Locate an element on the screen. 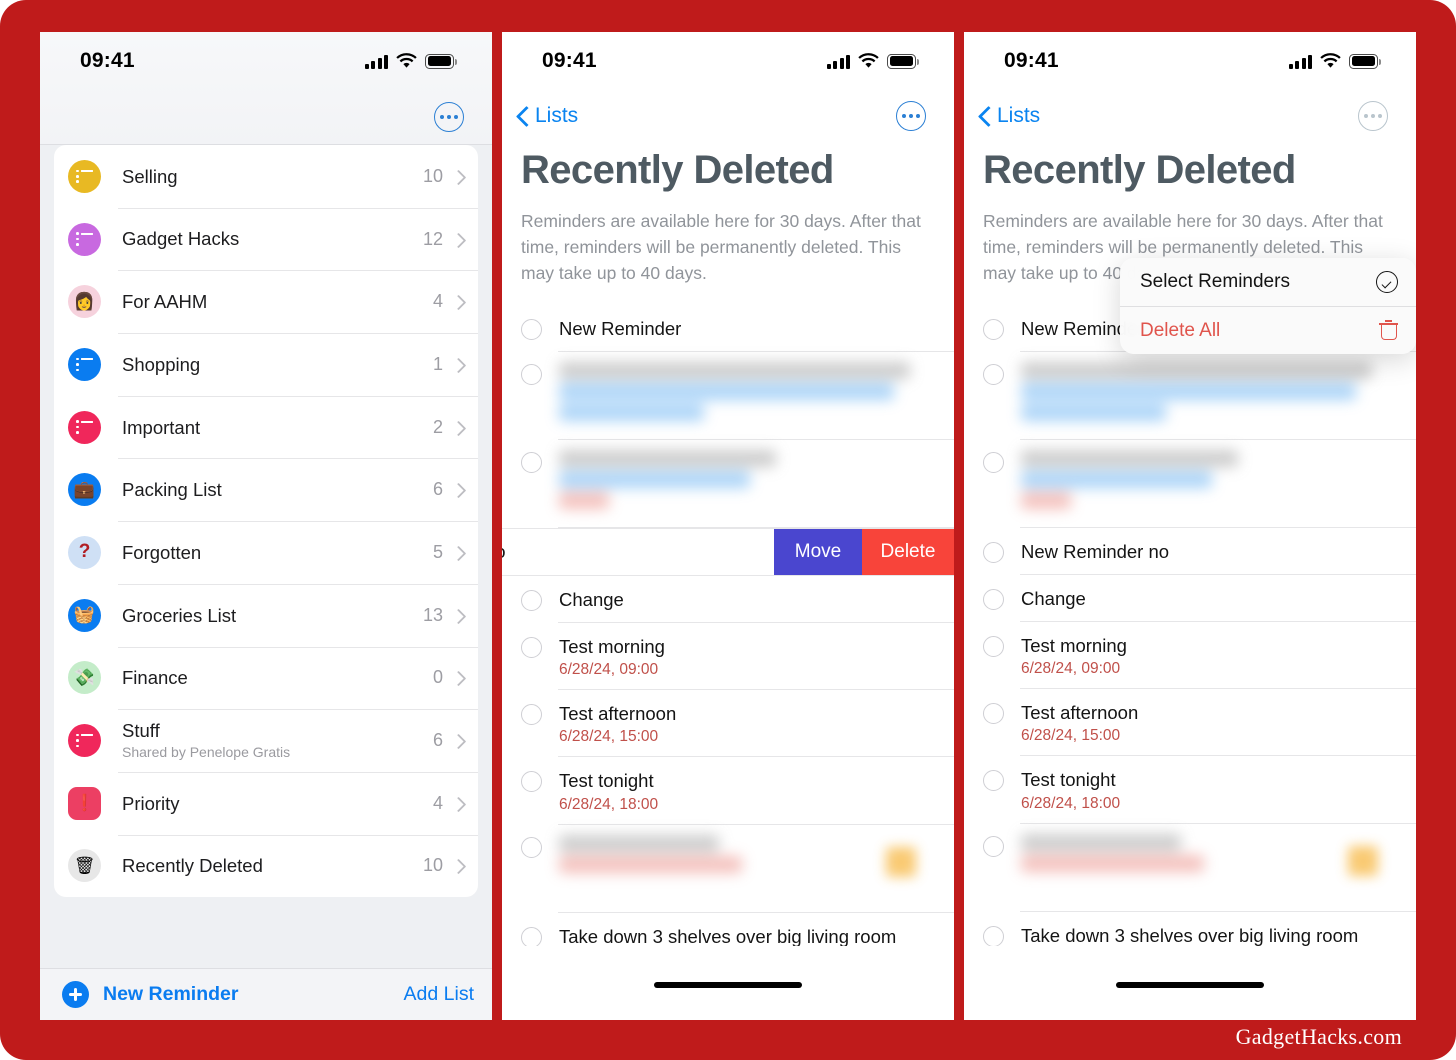  list-item: 🧺 Groceries List 13 is located at coordinates (266, 615).